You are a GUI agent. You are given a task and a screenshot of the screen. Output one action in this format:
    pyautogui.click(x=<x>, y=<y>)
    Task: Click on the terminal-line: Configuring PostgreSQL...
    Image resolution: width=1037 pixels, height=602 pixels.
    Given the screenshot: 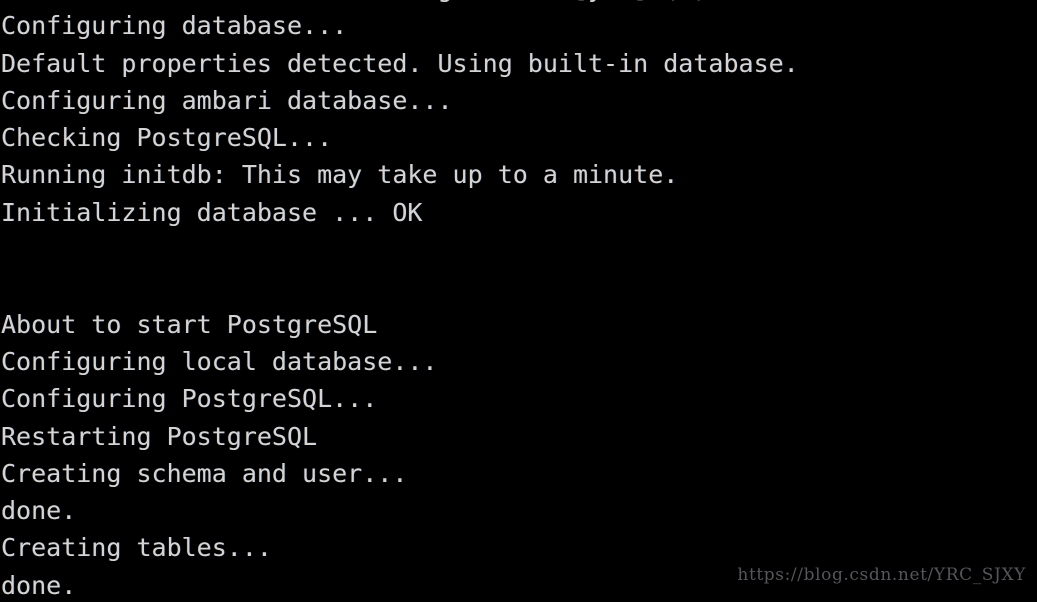 What is the action you would take?
    pyautogui.click(x=189, y=399)
    